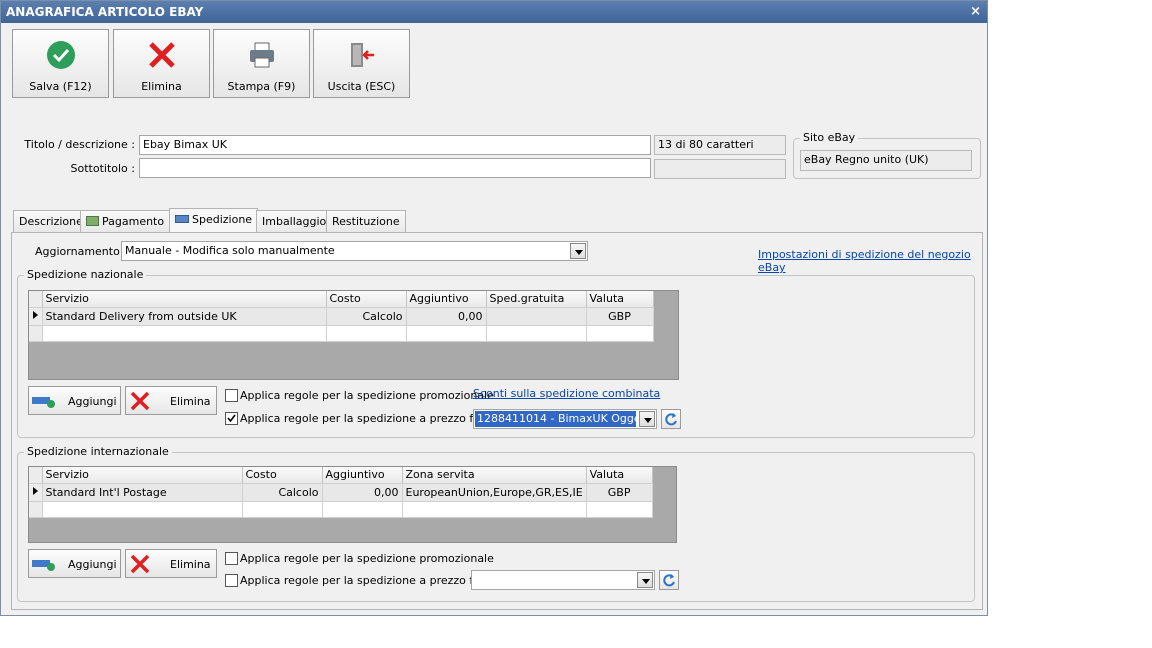  Describe the element at coordinates (362, 55) in the screenshot. I see `exit-door-icon` at that location.